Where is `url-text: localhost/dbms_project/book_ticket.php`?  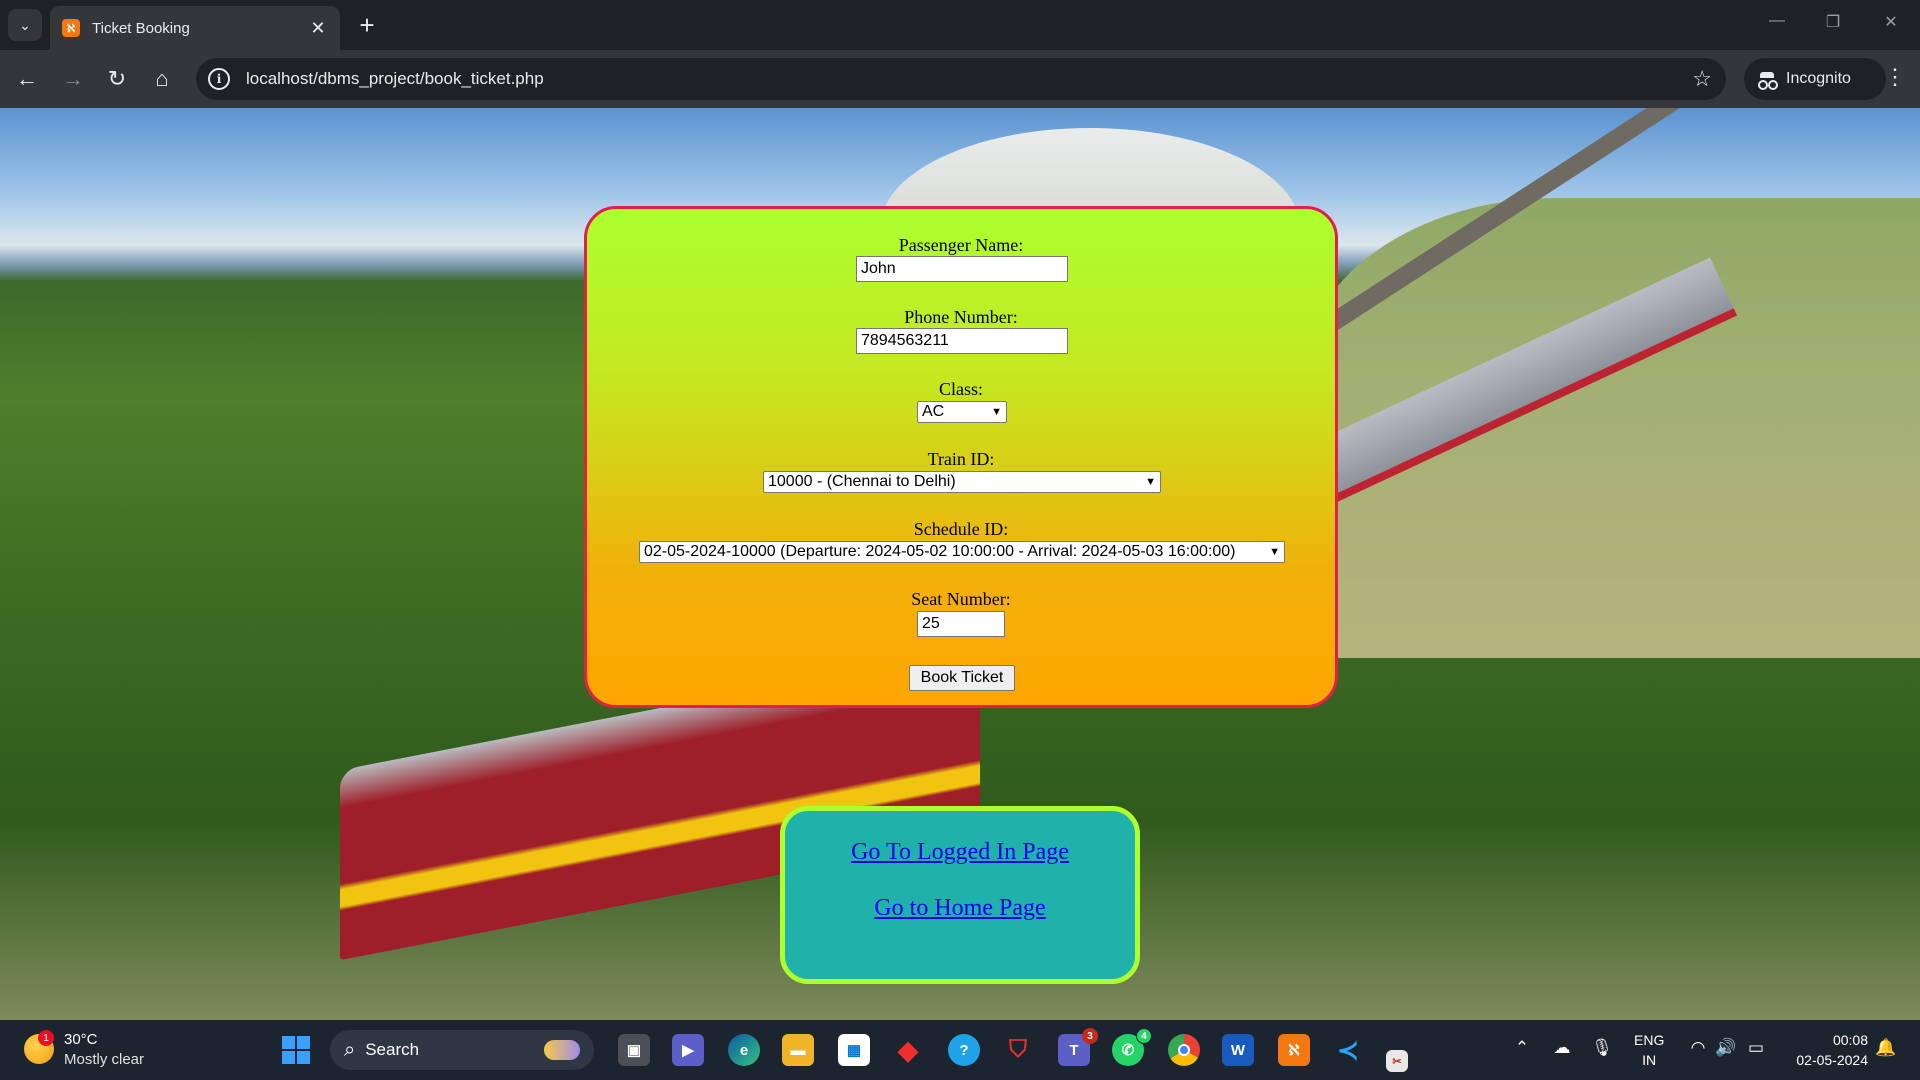
url-text: localhost/dbms_project/book_ticket.php is located at coordinates (969, 79).